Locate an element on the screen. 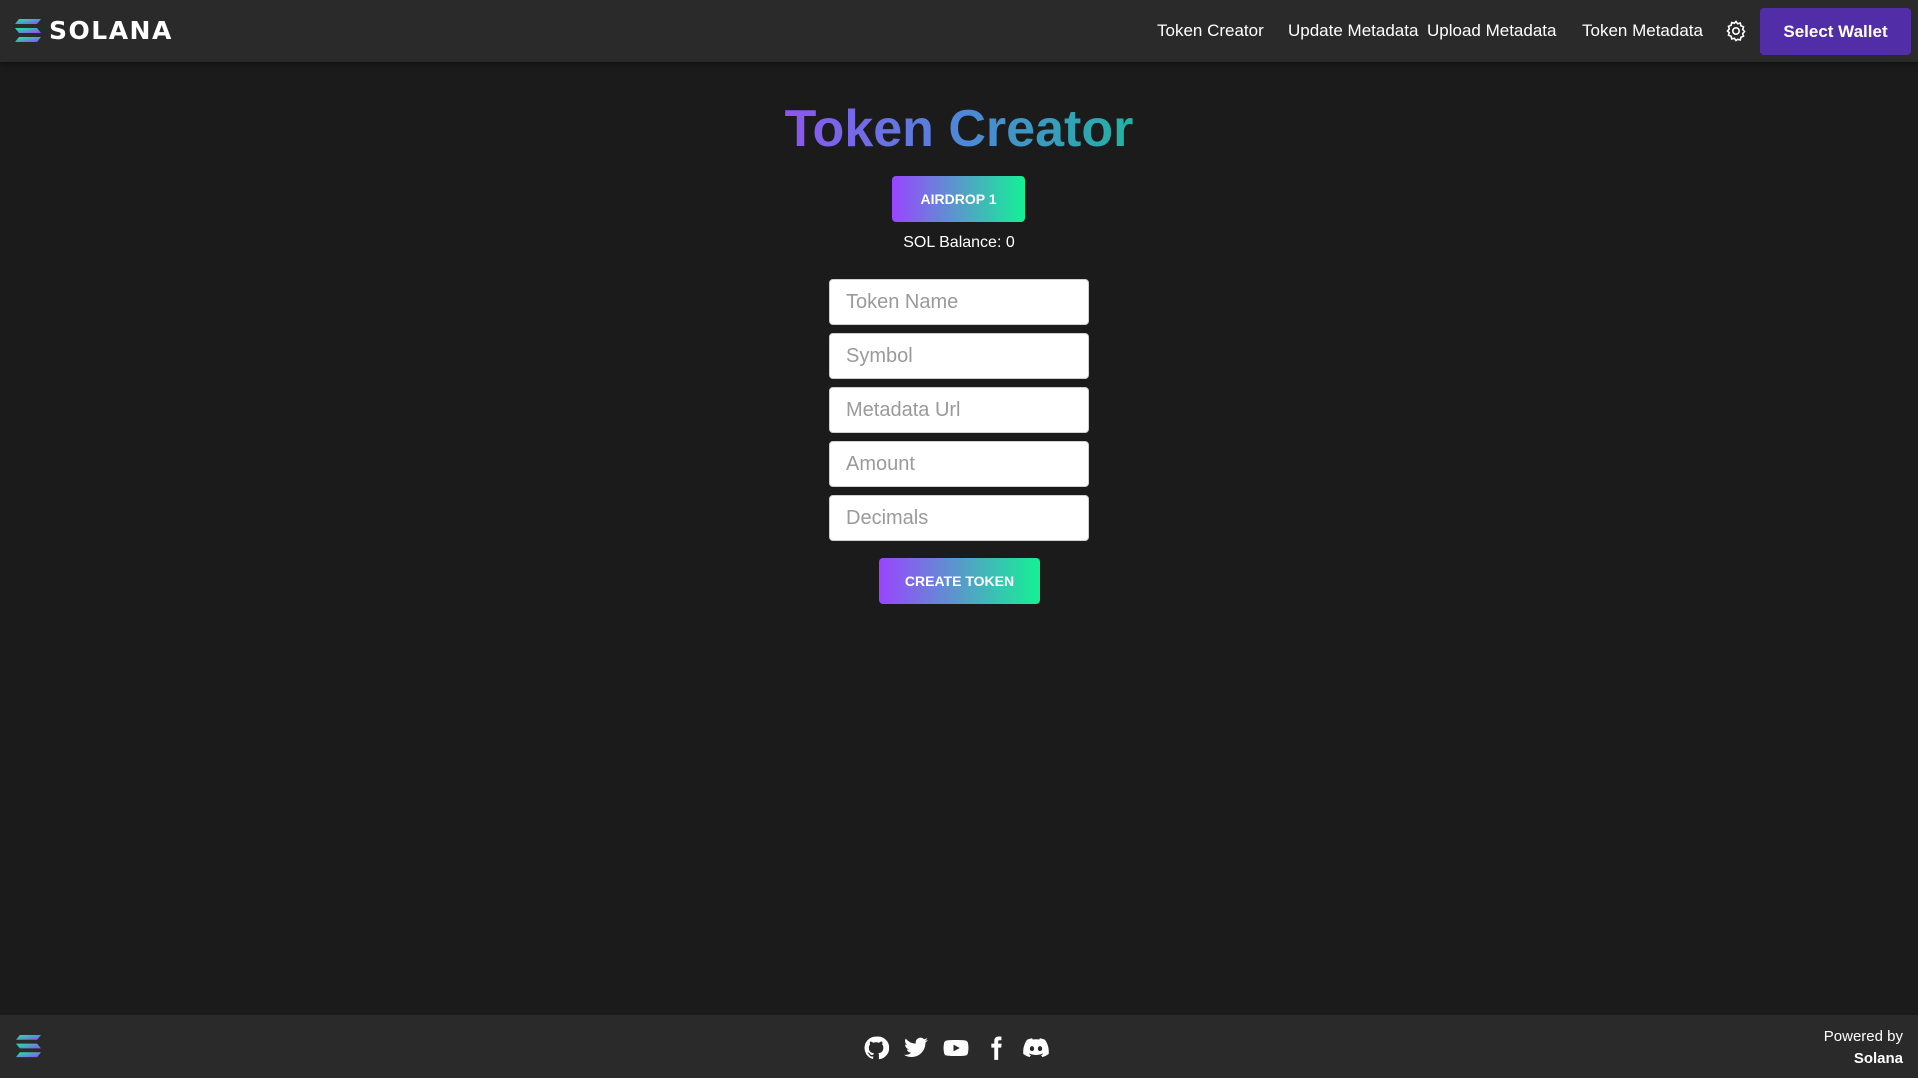 The image size is (1918, 1078). page-title: Token Creator is located at coordinates (959, 129).